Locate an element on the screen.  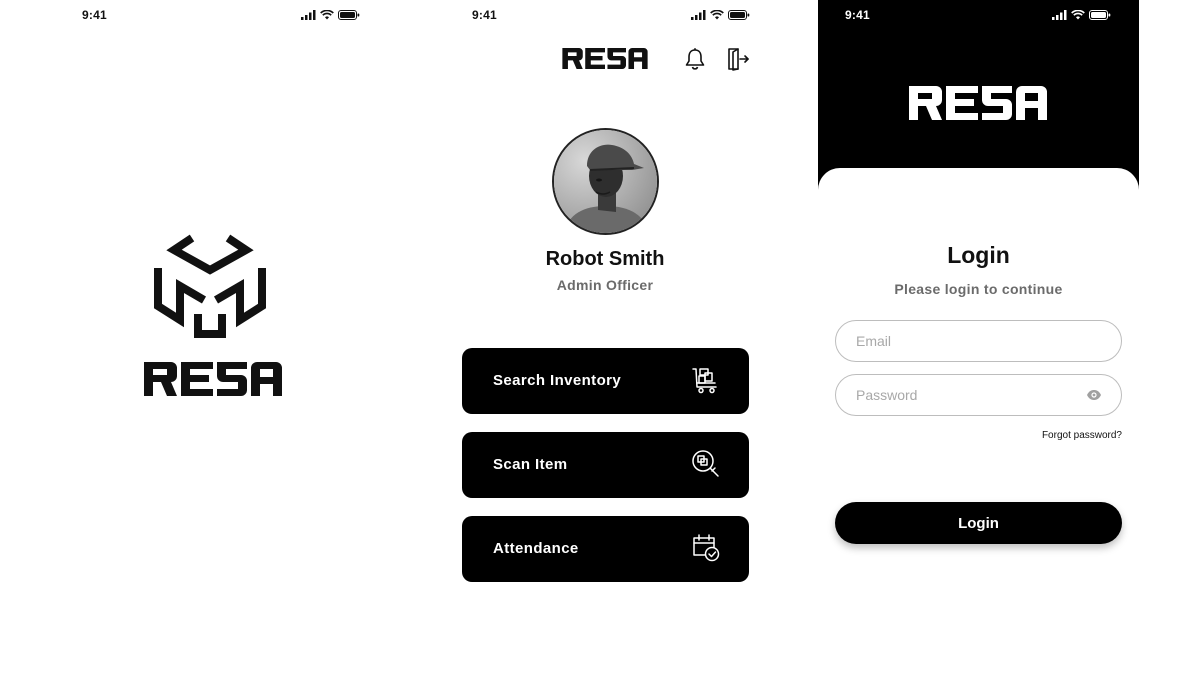
profile-role: Admin Officer is located at coordinates (605, 285).